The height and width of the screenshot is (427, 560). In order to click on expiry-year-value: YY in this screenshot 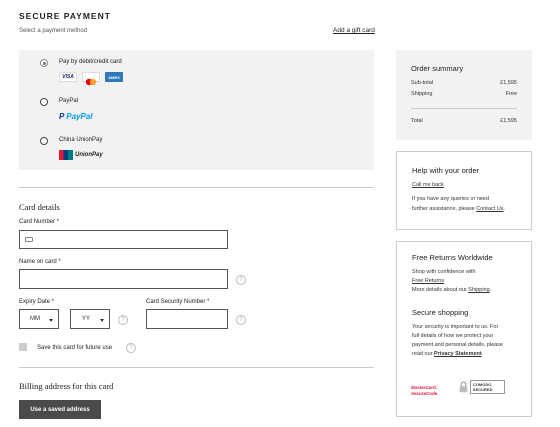, I will do `click(86, 319)`.